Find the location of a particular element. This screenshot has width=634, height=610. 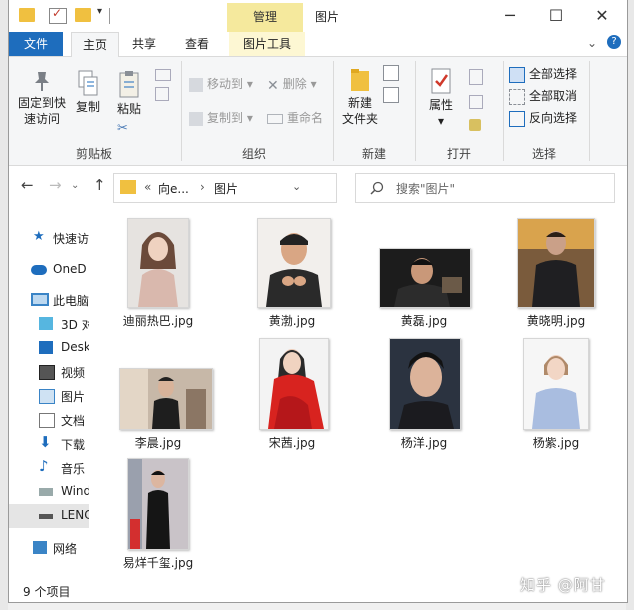

file-name: 杨紫.jpg is located at coordinates (556, 443).